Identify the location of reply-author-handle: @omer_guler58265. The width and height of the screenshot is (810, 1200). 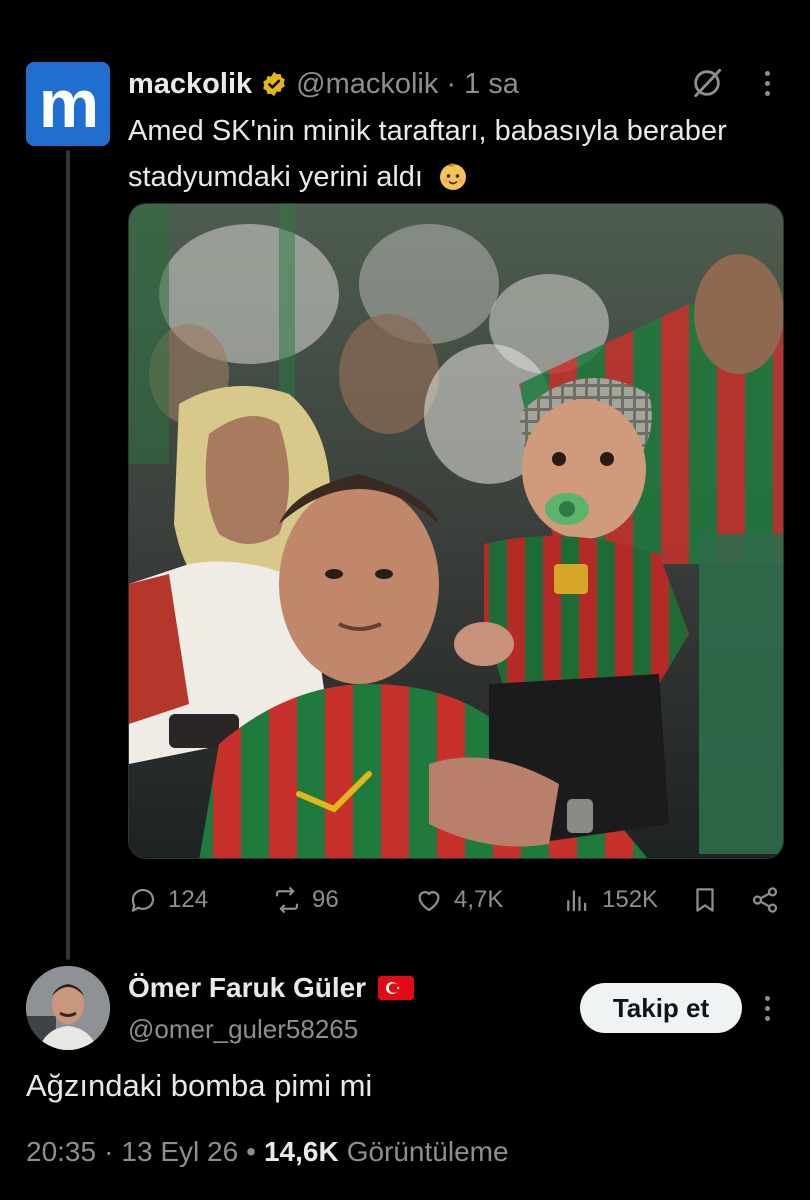
(243, 1029).